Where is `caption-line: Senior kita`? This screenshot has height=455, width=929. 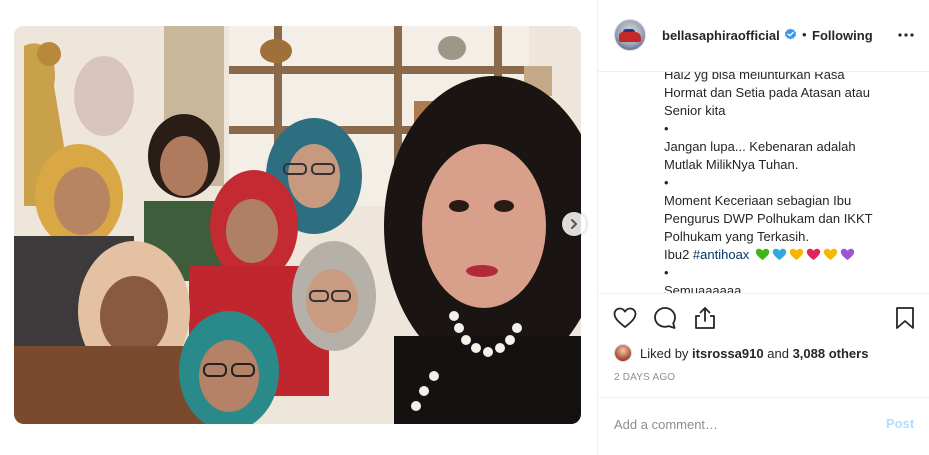 caption-line: Senior kita is located at coordinates (695, 110).